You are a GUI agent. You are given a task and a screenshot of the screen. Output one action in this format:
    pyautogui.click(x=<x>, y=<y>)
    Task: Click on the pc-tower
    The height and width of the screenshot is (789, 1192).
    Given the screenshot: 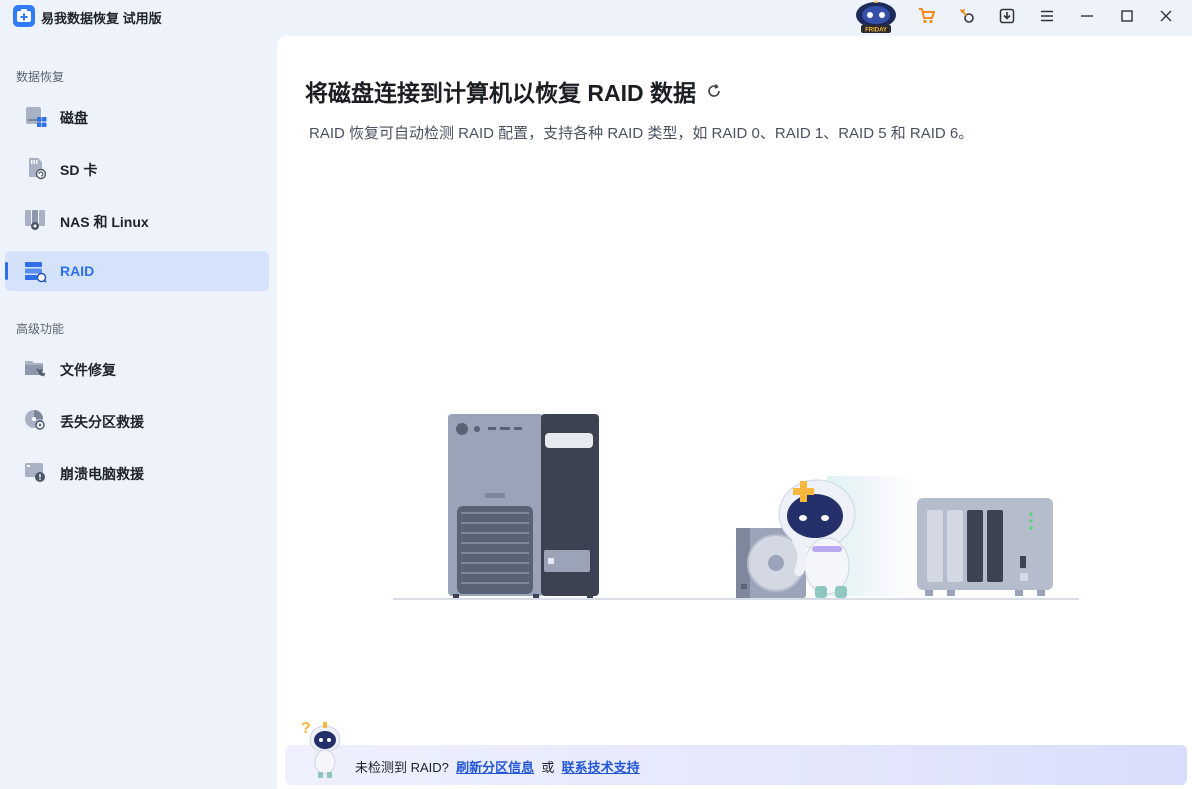 What is the action you would take?
    pyautogui.click(x=523, y=506)
    